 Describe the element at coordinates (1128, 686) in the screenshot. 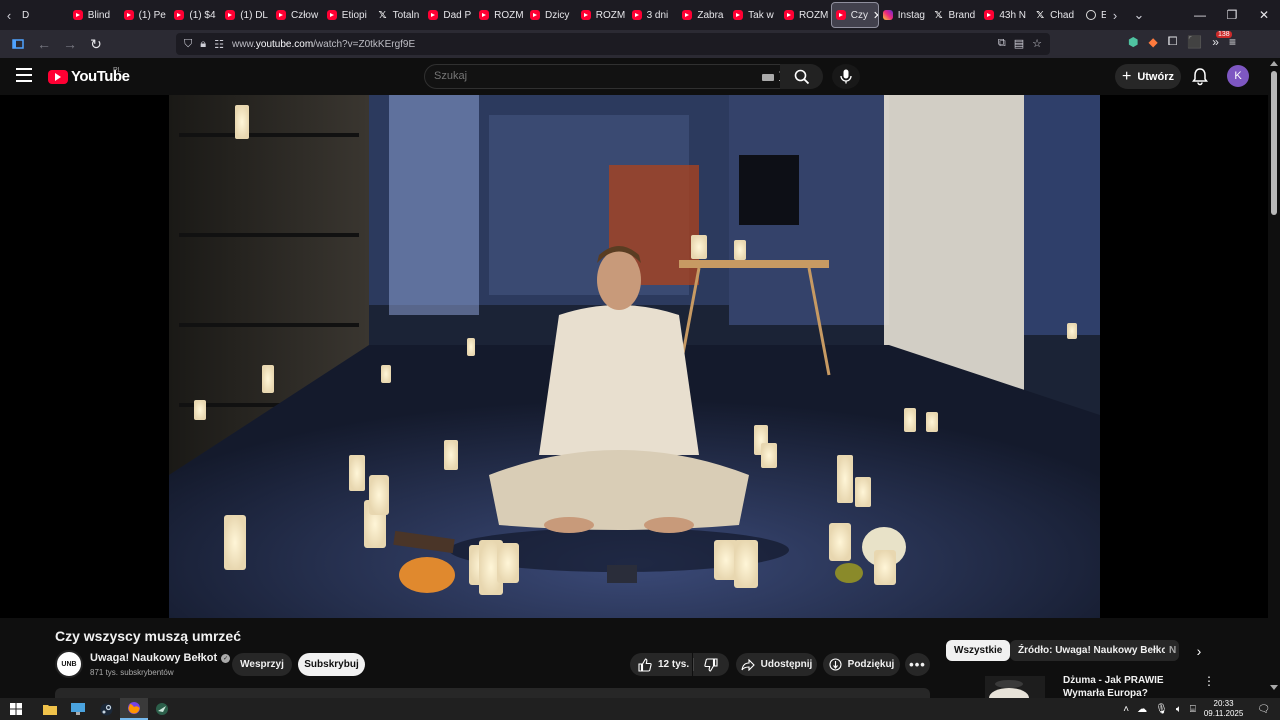

I see `recommendation-title: Dżuma - Jak PRAWIE Wymarła Europa?` at that location.